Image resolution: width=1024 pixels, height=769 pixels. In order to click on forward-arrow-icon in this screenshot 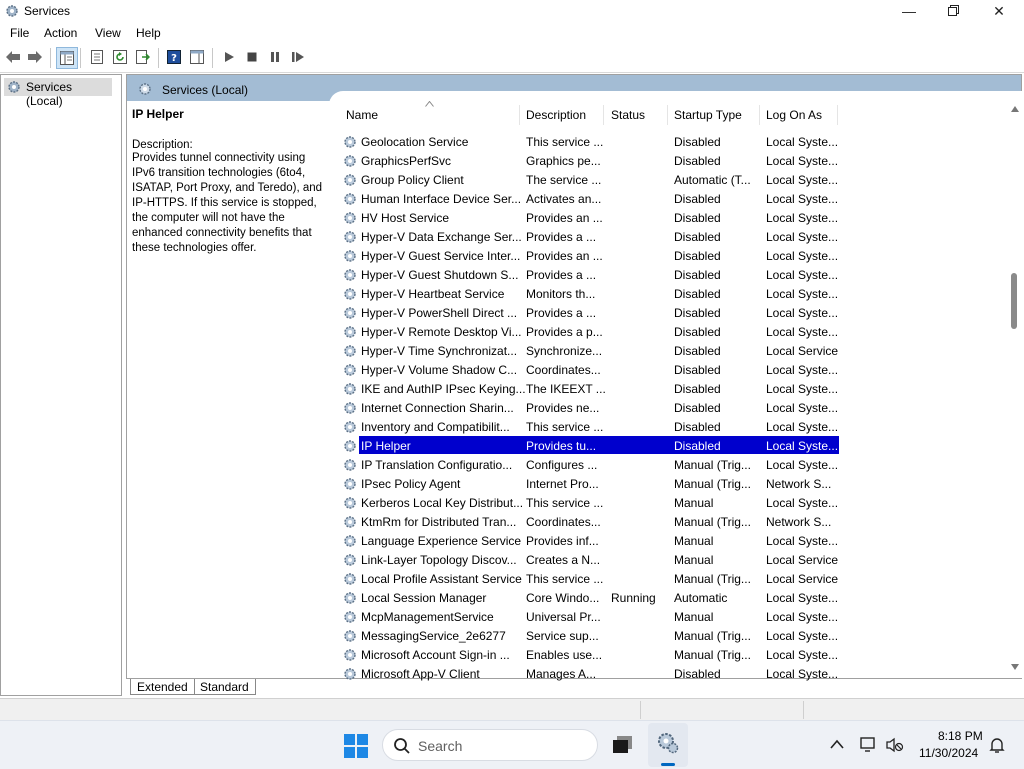, I will do `click(35, 57)`.